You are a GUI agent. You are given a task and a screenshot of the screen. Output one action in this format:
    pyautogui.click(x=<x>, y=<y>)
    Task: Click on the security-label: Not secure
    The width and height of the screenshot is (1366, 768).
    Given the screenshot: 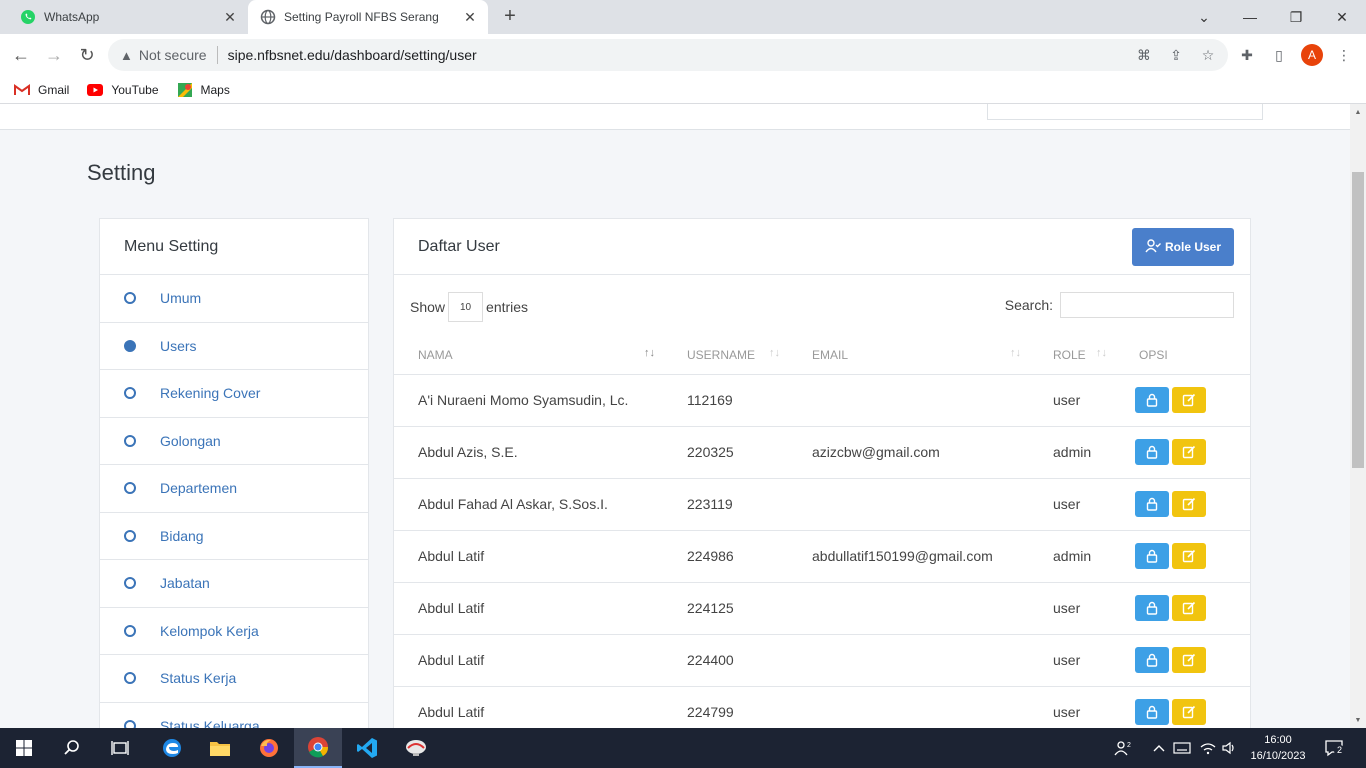 What is the action you would take?
    pyautogui.click(x=173, y=55)
    